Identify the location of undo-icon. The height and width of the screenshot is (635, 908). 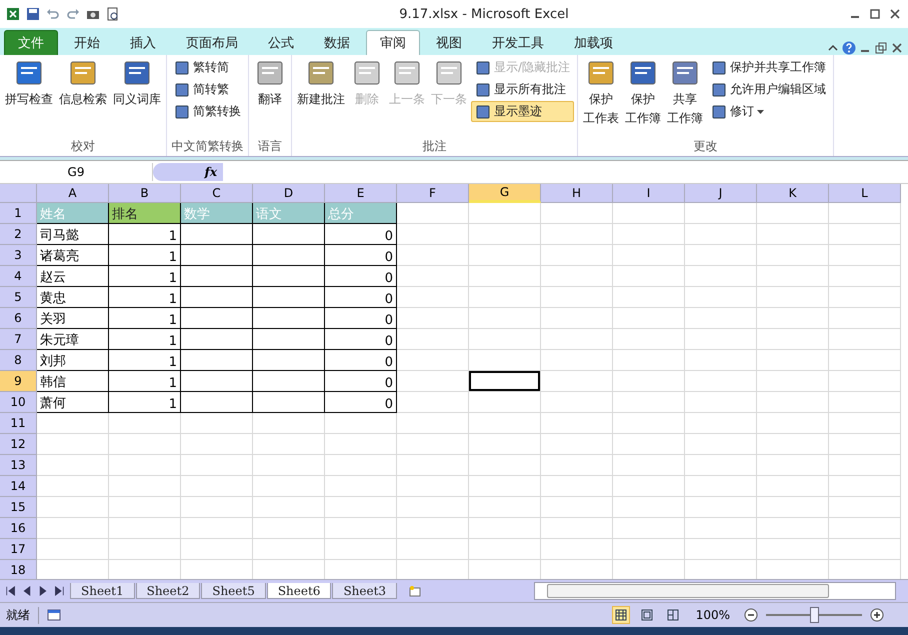
(53, 14).